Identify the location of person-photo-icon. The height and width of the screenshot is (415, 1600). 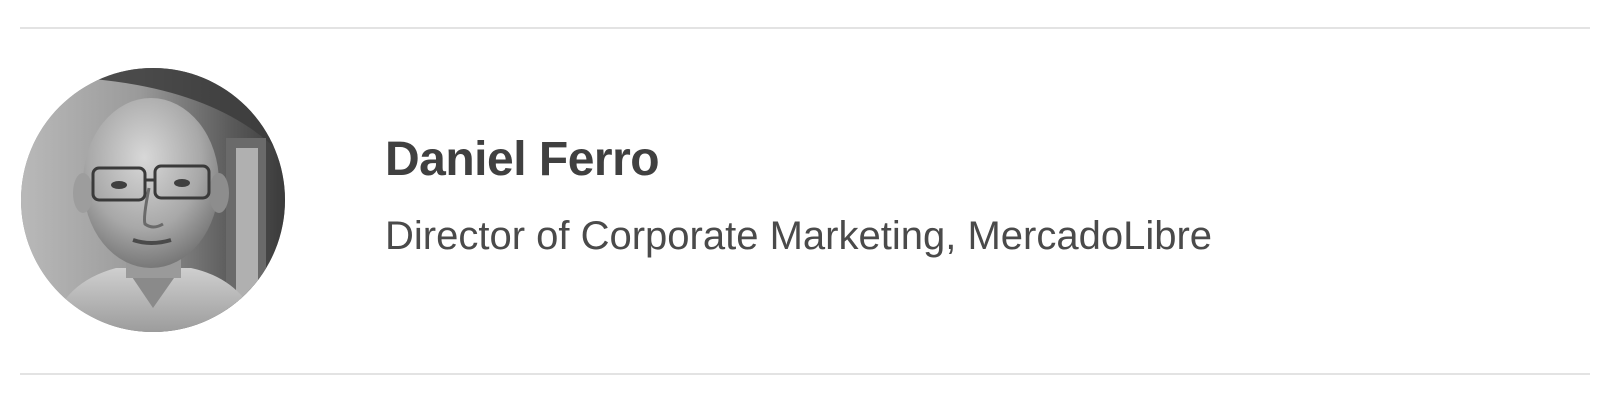
(153, 200).